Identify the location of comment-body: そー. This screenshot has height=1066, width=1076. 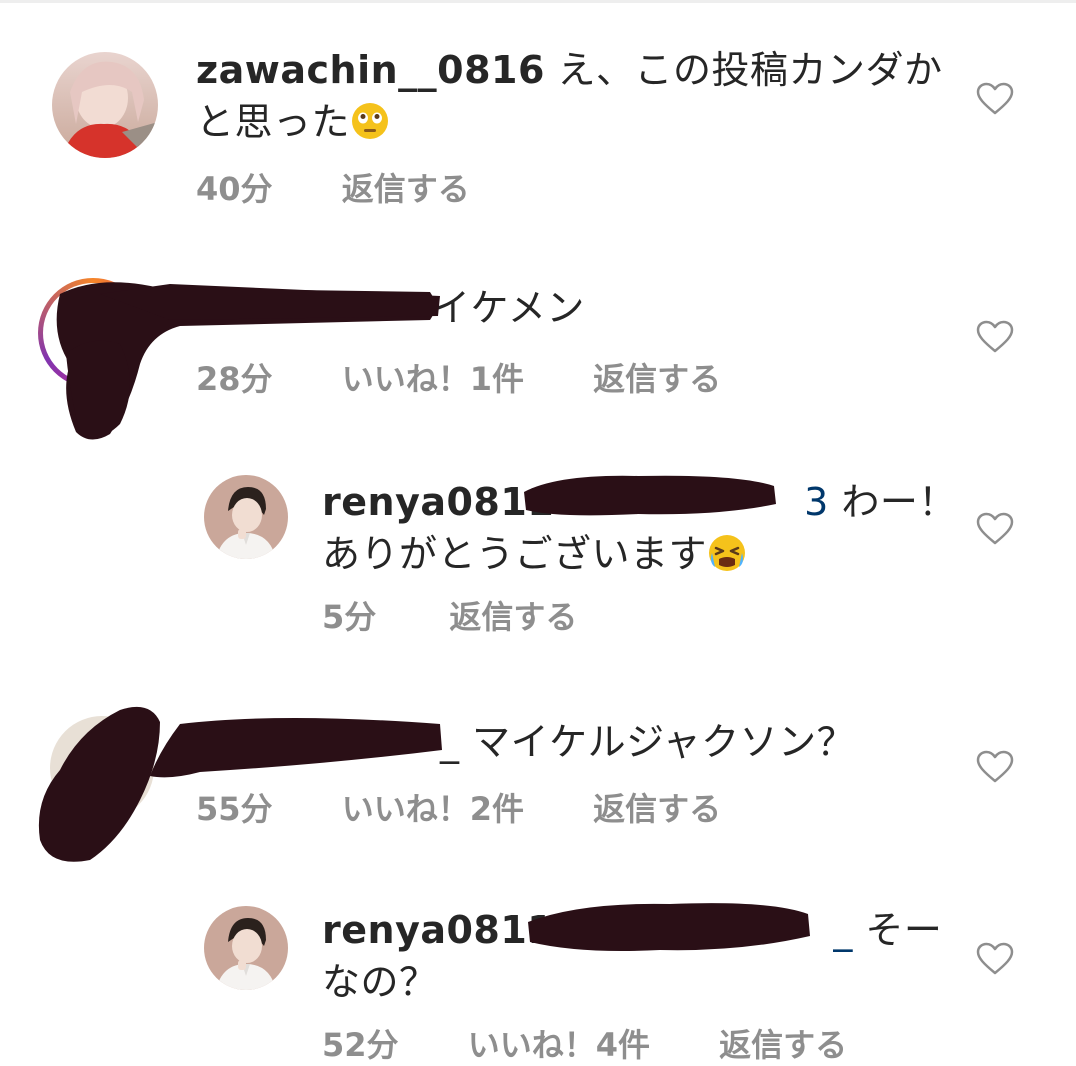
(897, 930).